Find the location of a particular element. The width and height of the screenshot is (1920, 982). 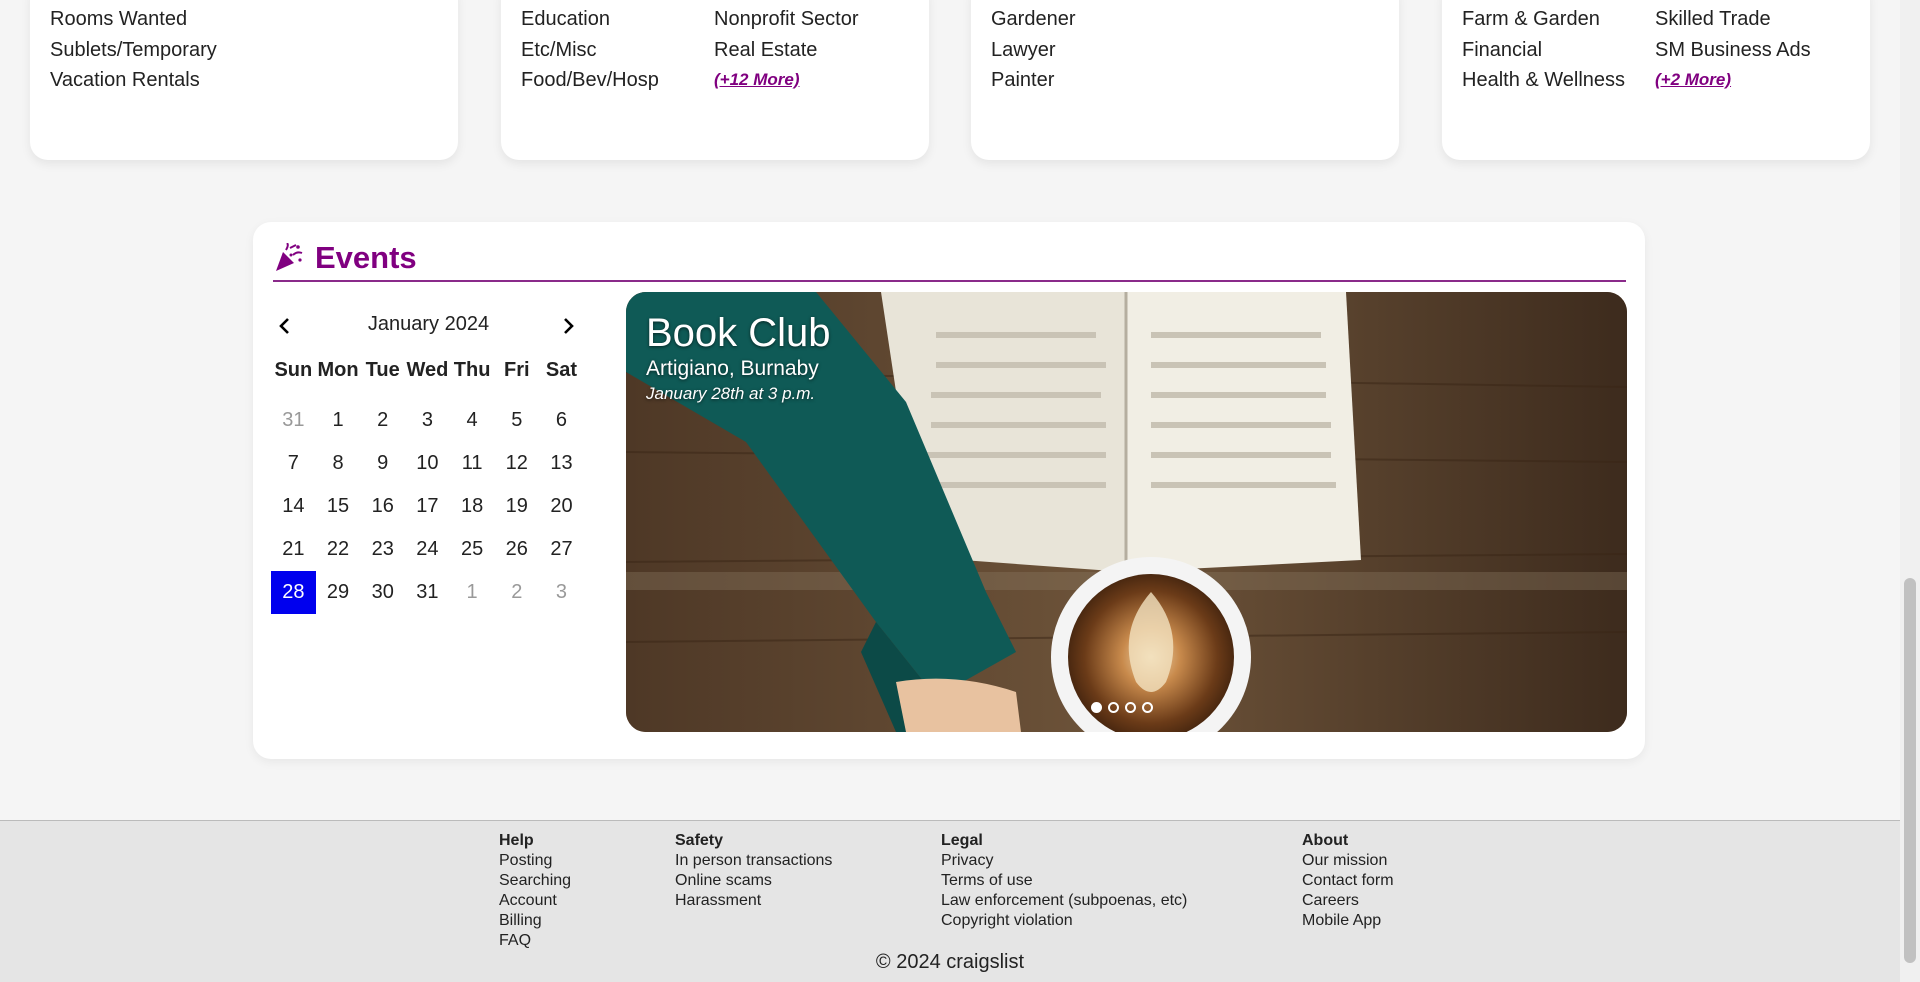

calendar-day-9: 9 is located at coordinates (382, 463).